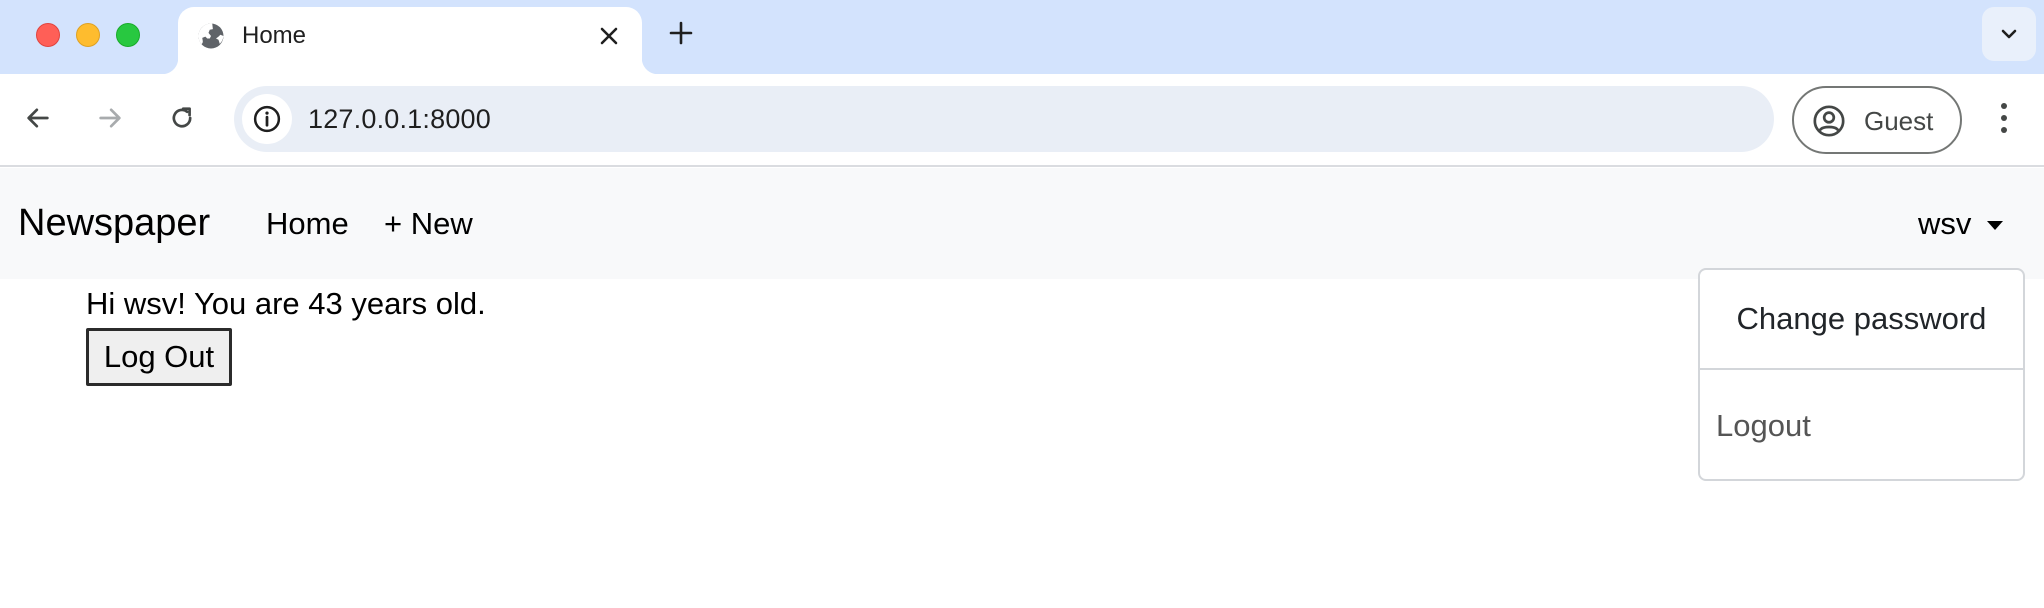 Image resolution: width=2044 pixels, height=608 pixels. I want to click on chevron-down-icon, so click(2009, 34).